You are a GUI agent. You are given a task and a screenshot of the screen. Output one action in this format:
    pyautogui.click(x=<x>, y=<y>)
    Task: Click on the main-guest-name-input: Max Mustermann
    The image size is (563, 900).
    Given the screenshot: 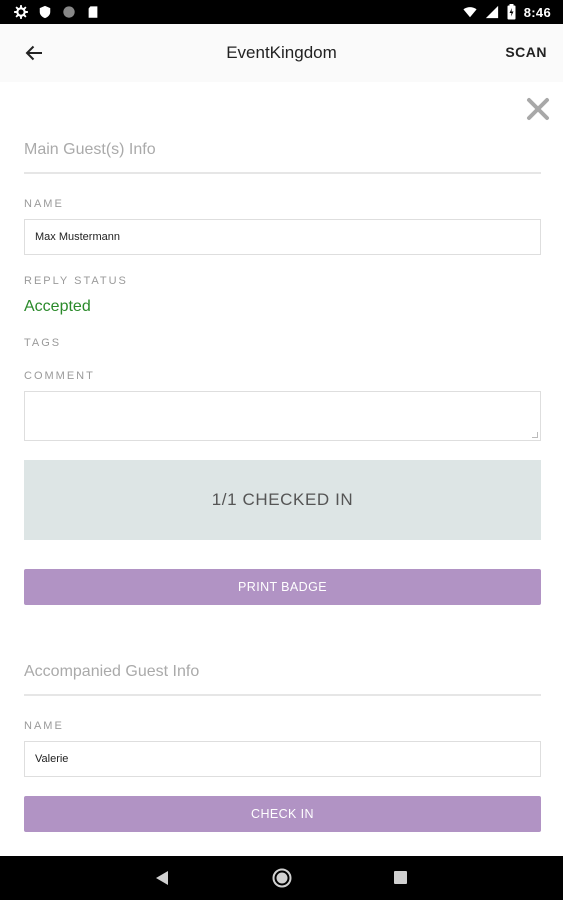 What is the action you would take?
    pyautogui.click(x=282, y=237)
    